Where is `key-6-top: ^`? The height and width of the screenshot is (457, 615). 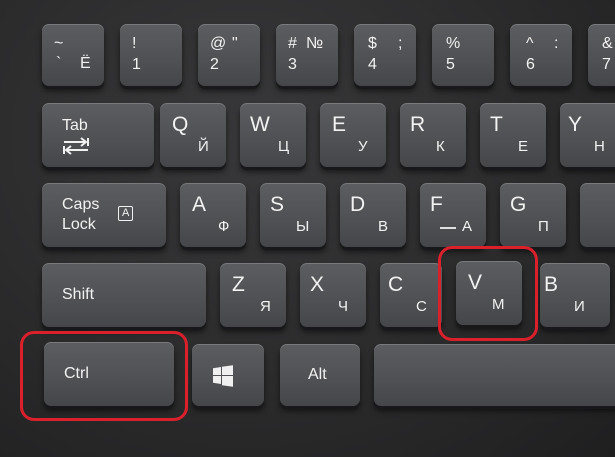
key-6-top: ^ is located at coordinates (530, 43).